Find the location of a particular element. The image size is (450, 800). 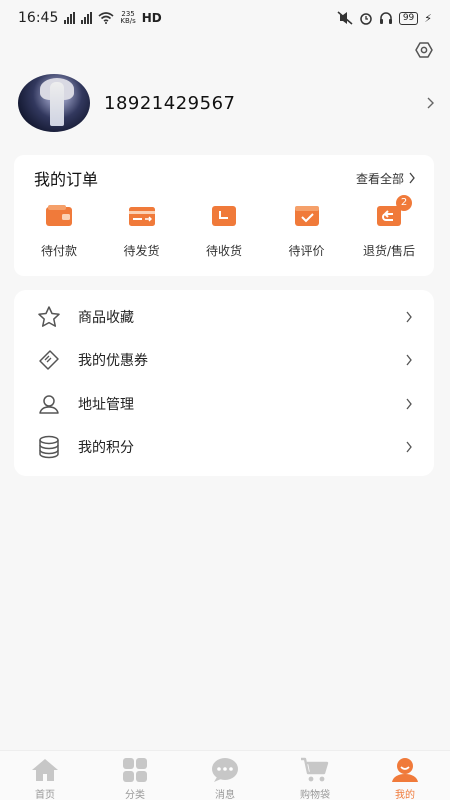

net-speed-unit: KB/s is located at coordinates (128, 21).